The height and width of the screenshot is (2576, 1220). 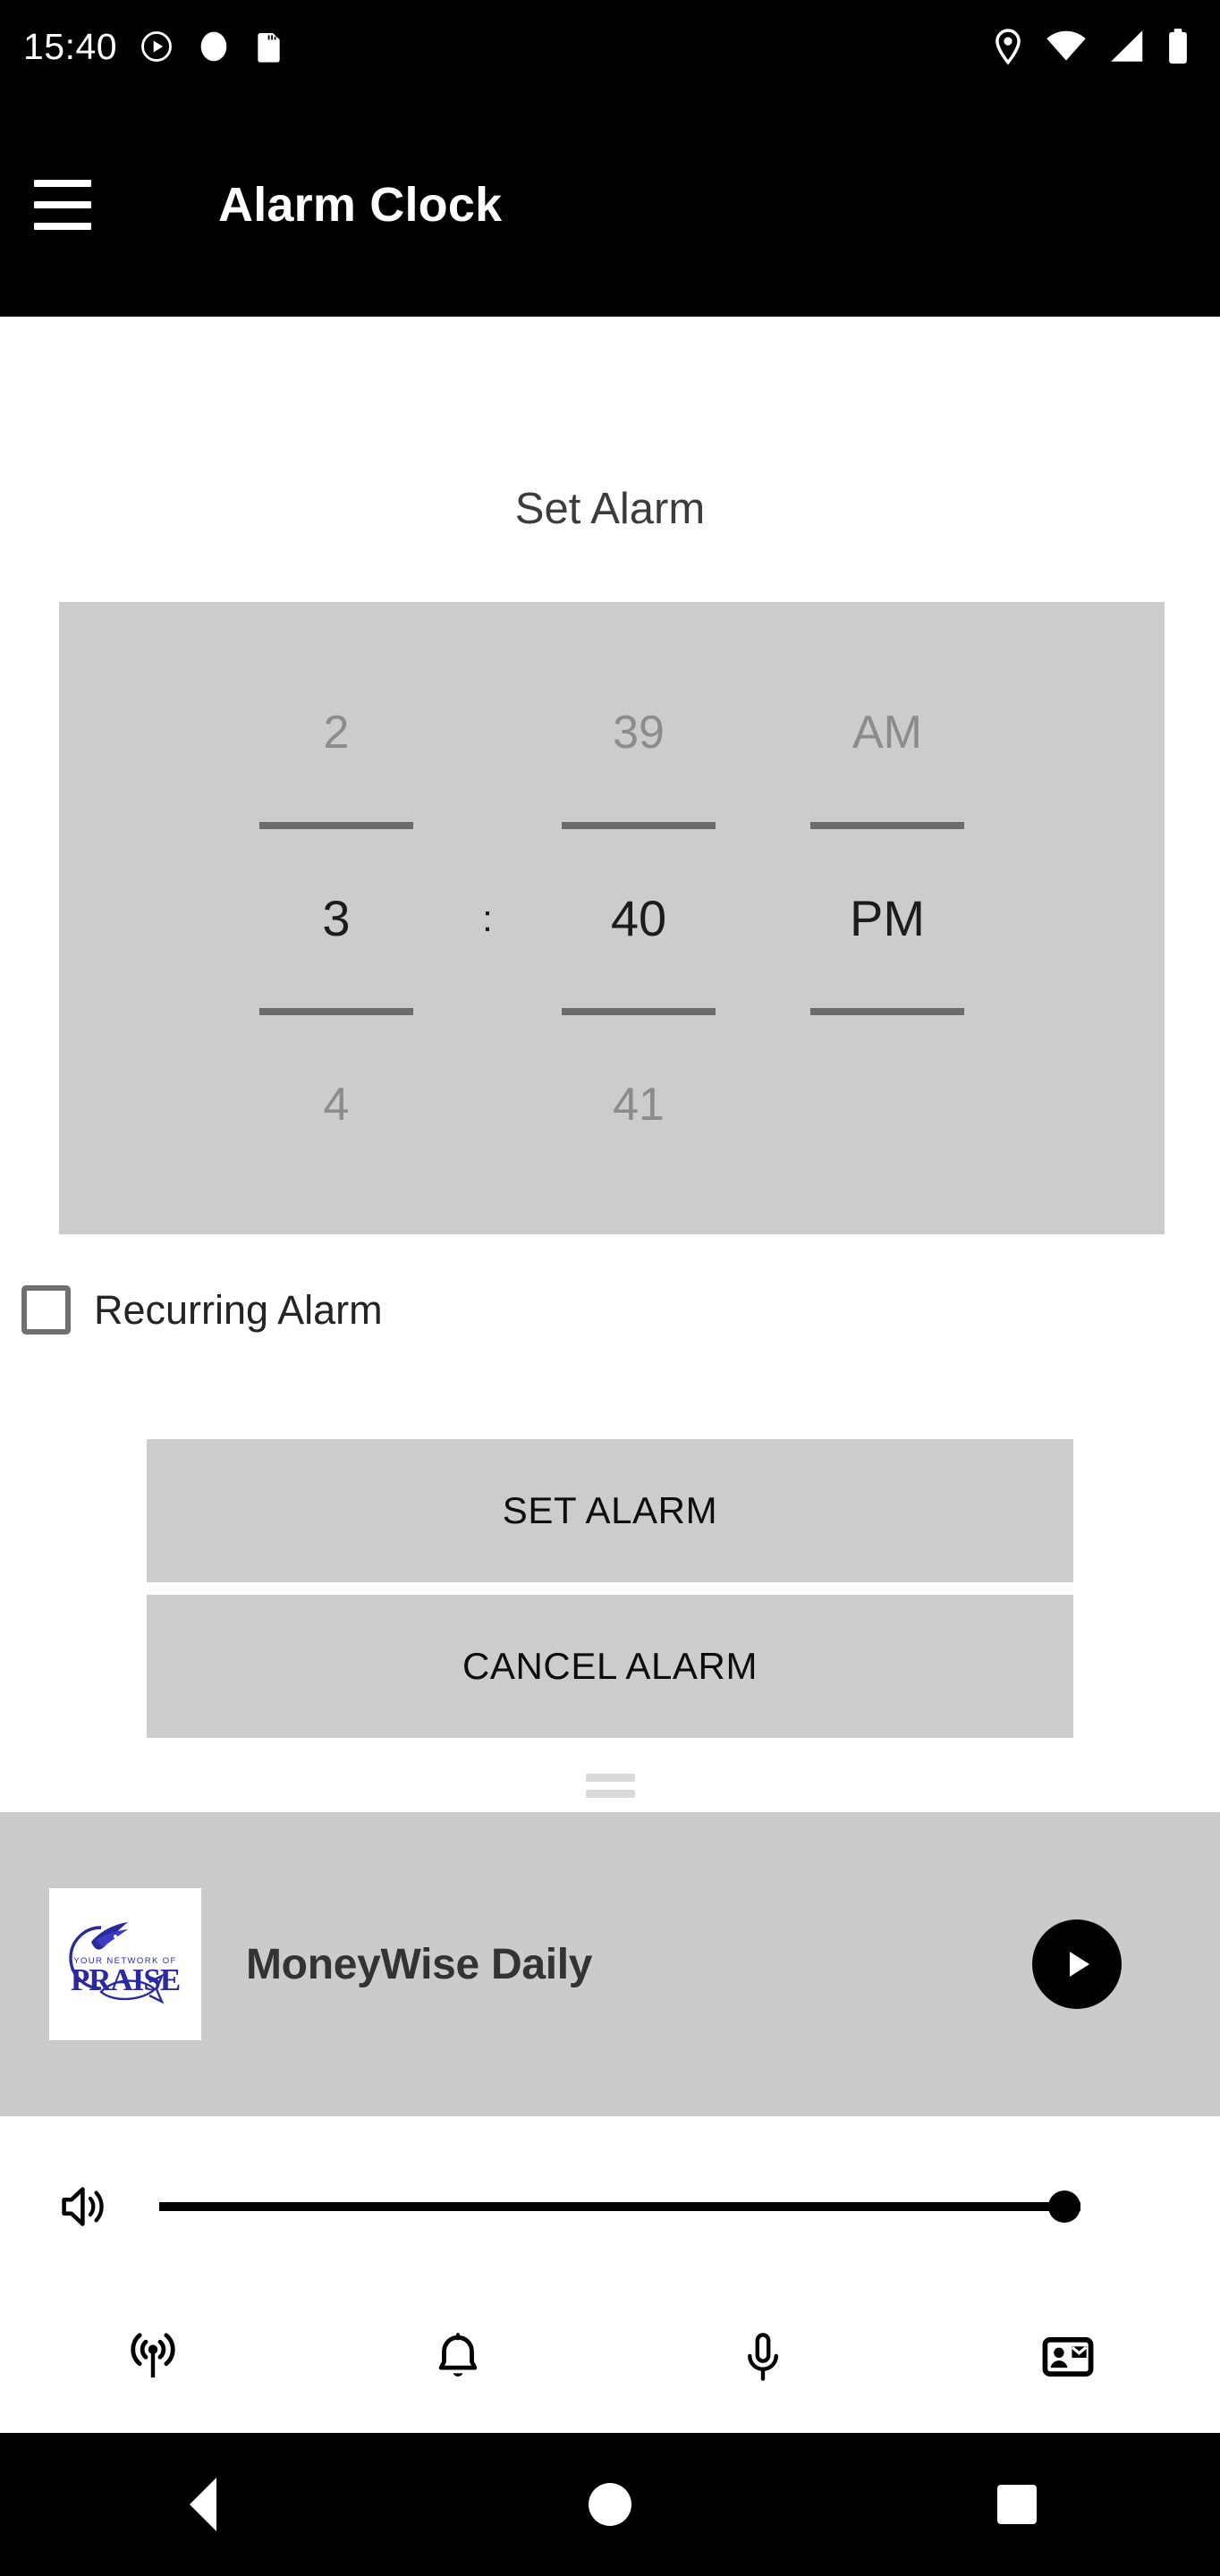 I want to click on microphone-icon, so click(x=763, y=2357).